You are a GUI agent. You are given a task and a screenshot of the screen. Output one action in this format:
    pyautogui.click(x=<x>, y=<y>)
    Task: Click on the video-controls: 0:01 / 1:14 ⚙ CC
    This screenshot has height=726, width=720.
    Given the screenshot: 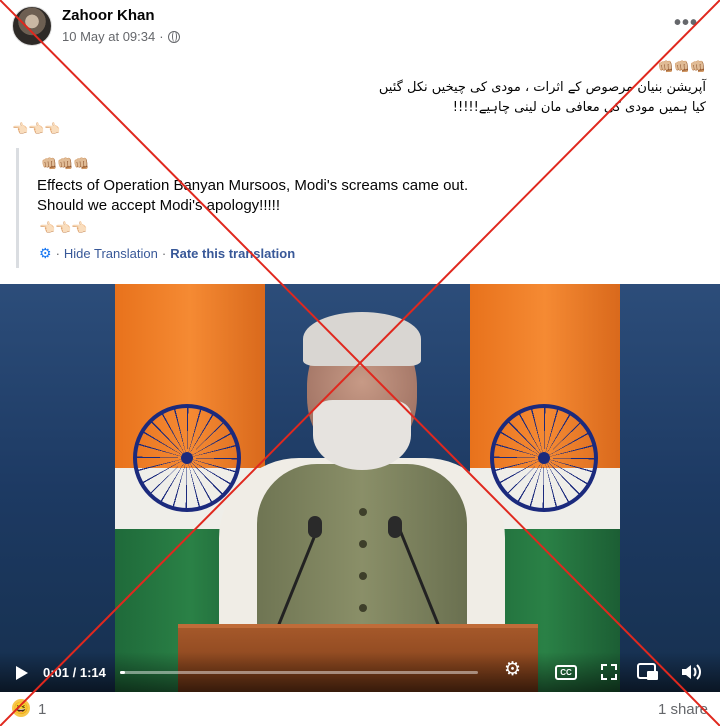 What is the action you would take?
    pyautogui.click(x=360, y=672)
    